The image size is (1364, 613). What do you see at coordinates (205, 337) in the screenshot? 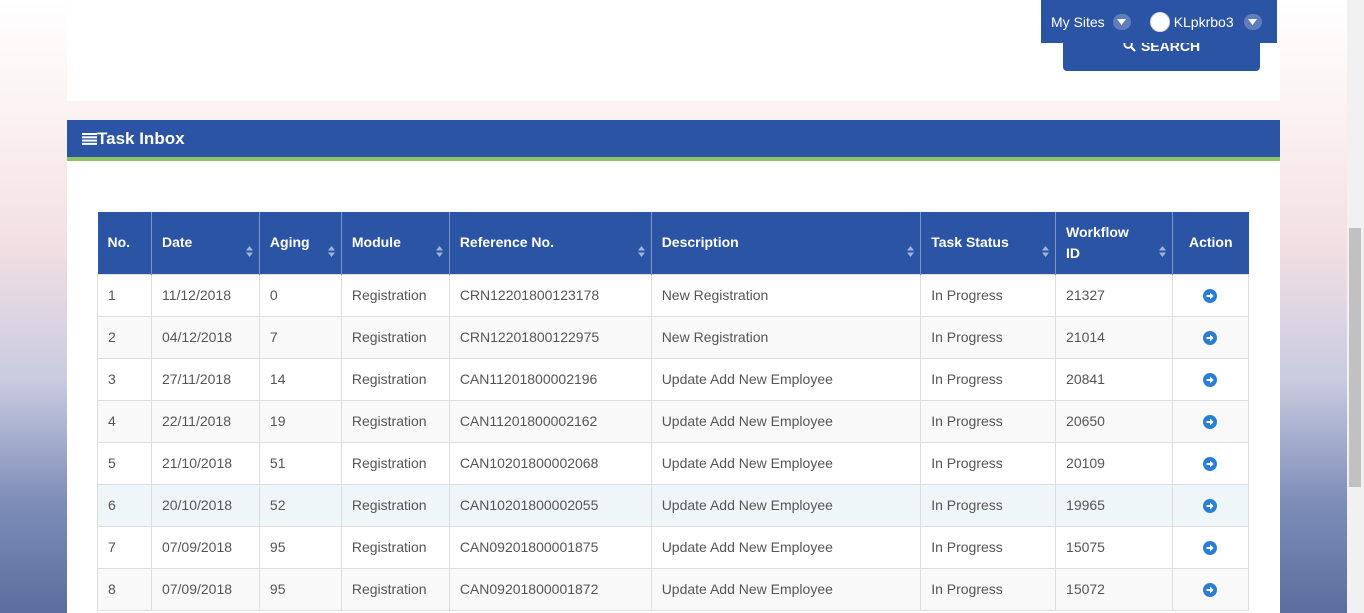
I see `cell-date: 04/12/2018` at bounding box center [205, 337].